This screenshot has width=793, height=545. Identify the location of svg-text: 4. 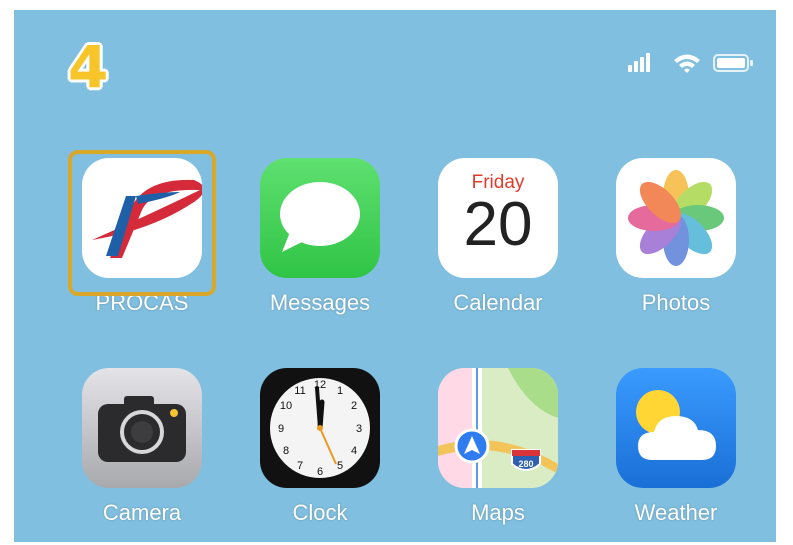
(354, 451).